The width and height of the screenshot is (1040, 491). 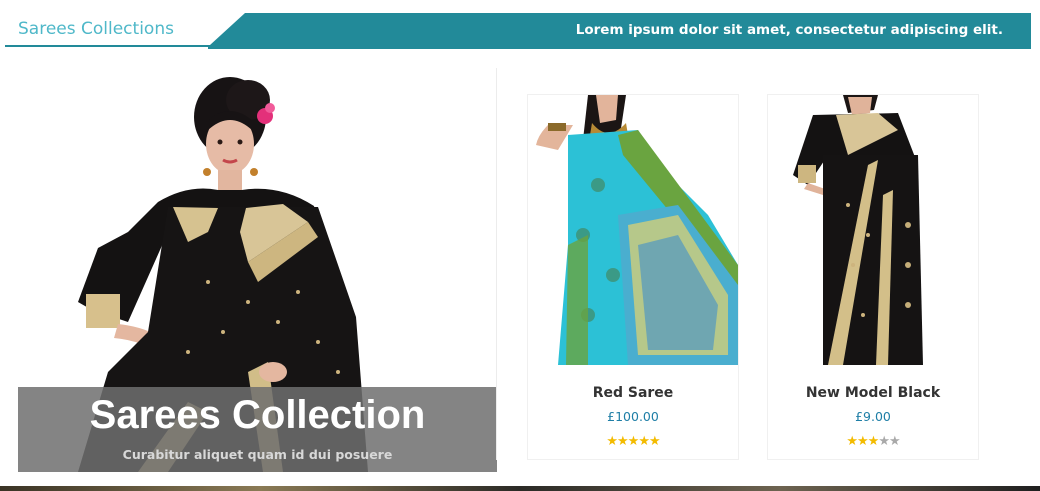 What do you see at coordinates (96, 29) in the screenshot?
I see `section-title: Sarees Collections` at bounding box center [96, 29].